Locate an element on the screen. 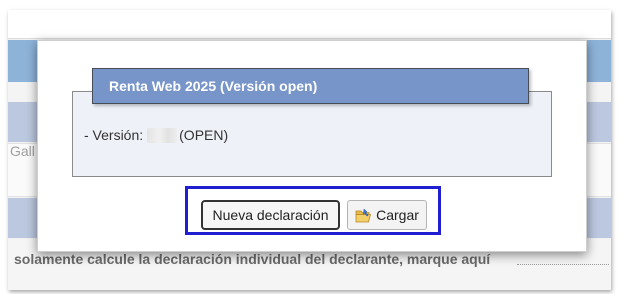 This screenshot has height=294, width=621. dialog-title: Renta Web 2025 (Versión open) is located at coordinates (213, 86).